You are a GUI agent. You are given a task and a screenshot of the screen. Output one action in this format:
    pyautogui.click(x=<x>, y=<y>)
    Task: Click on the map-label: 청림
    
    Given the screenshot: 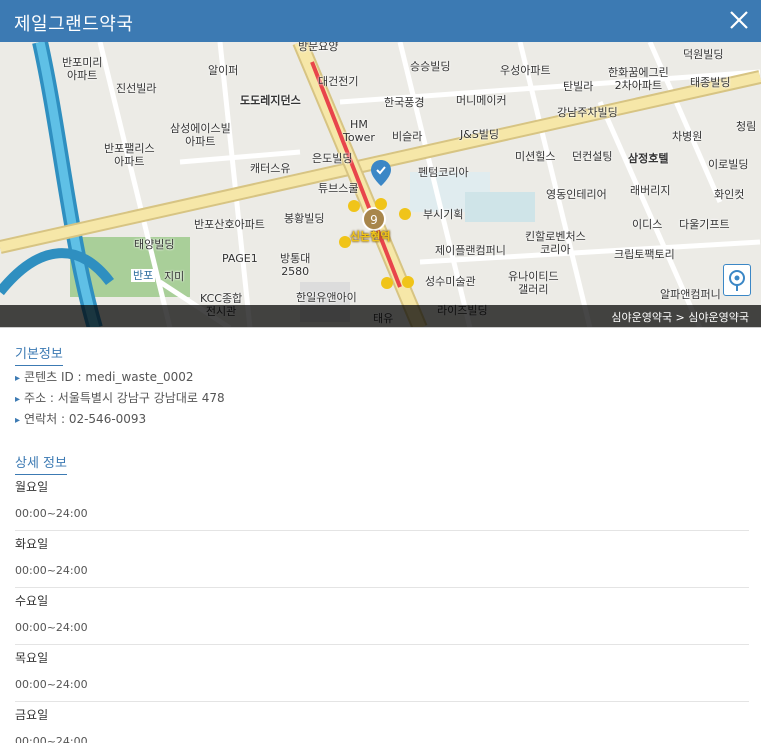 What is the action you would take?
    pyautogui.click(x=746, y=126)
    